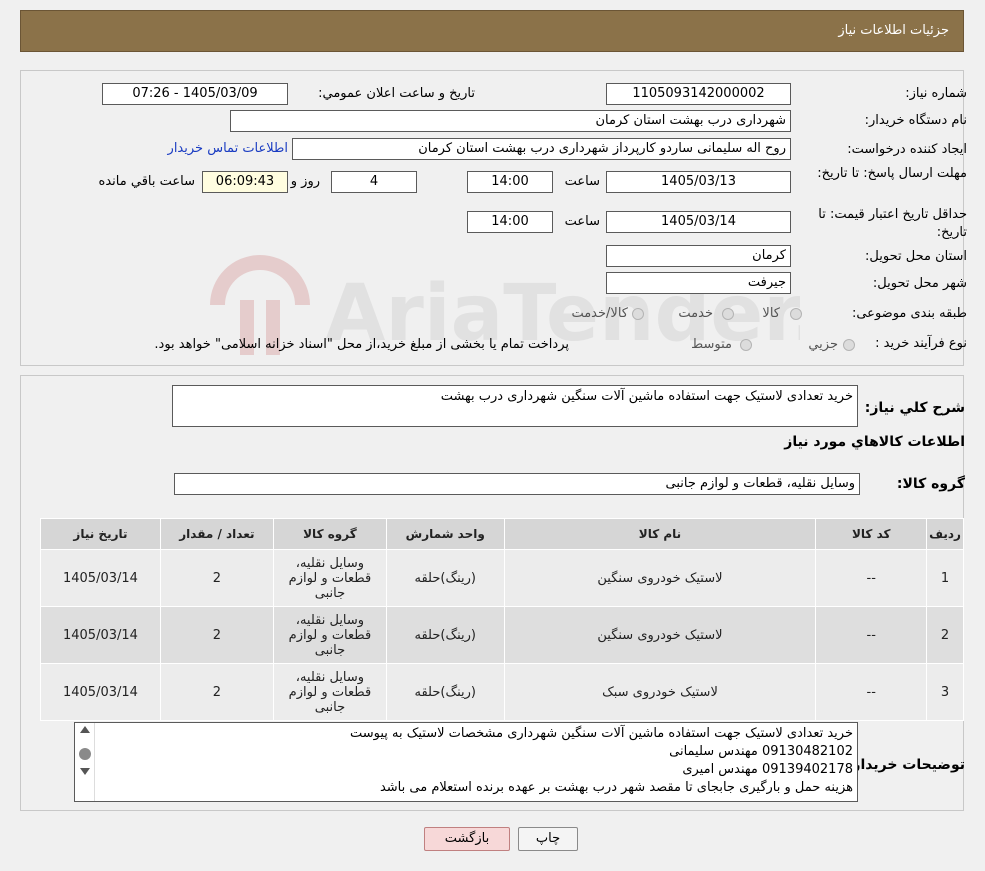  Describe the element at coordinates (660, 692) in the screenshot. I see `cell-item-name: لاستیک خودروی سبک` at that location.